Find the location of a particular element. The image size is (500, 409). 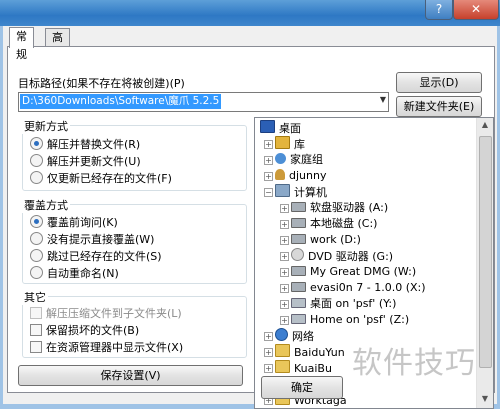

tree-scrollbar: ▲ ▼ is located at coordinates (484, 263).